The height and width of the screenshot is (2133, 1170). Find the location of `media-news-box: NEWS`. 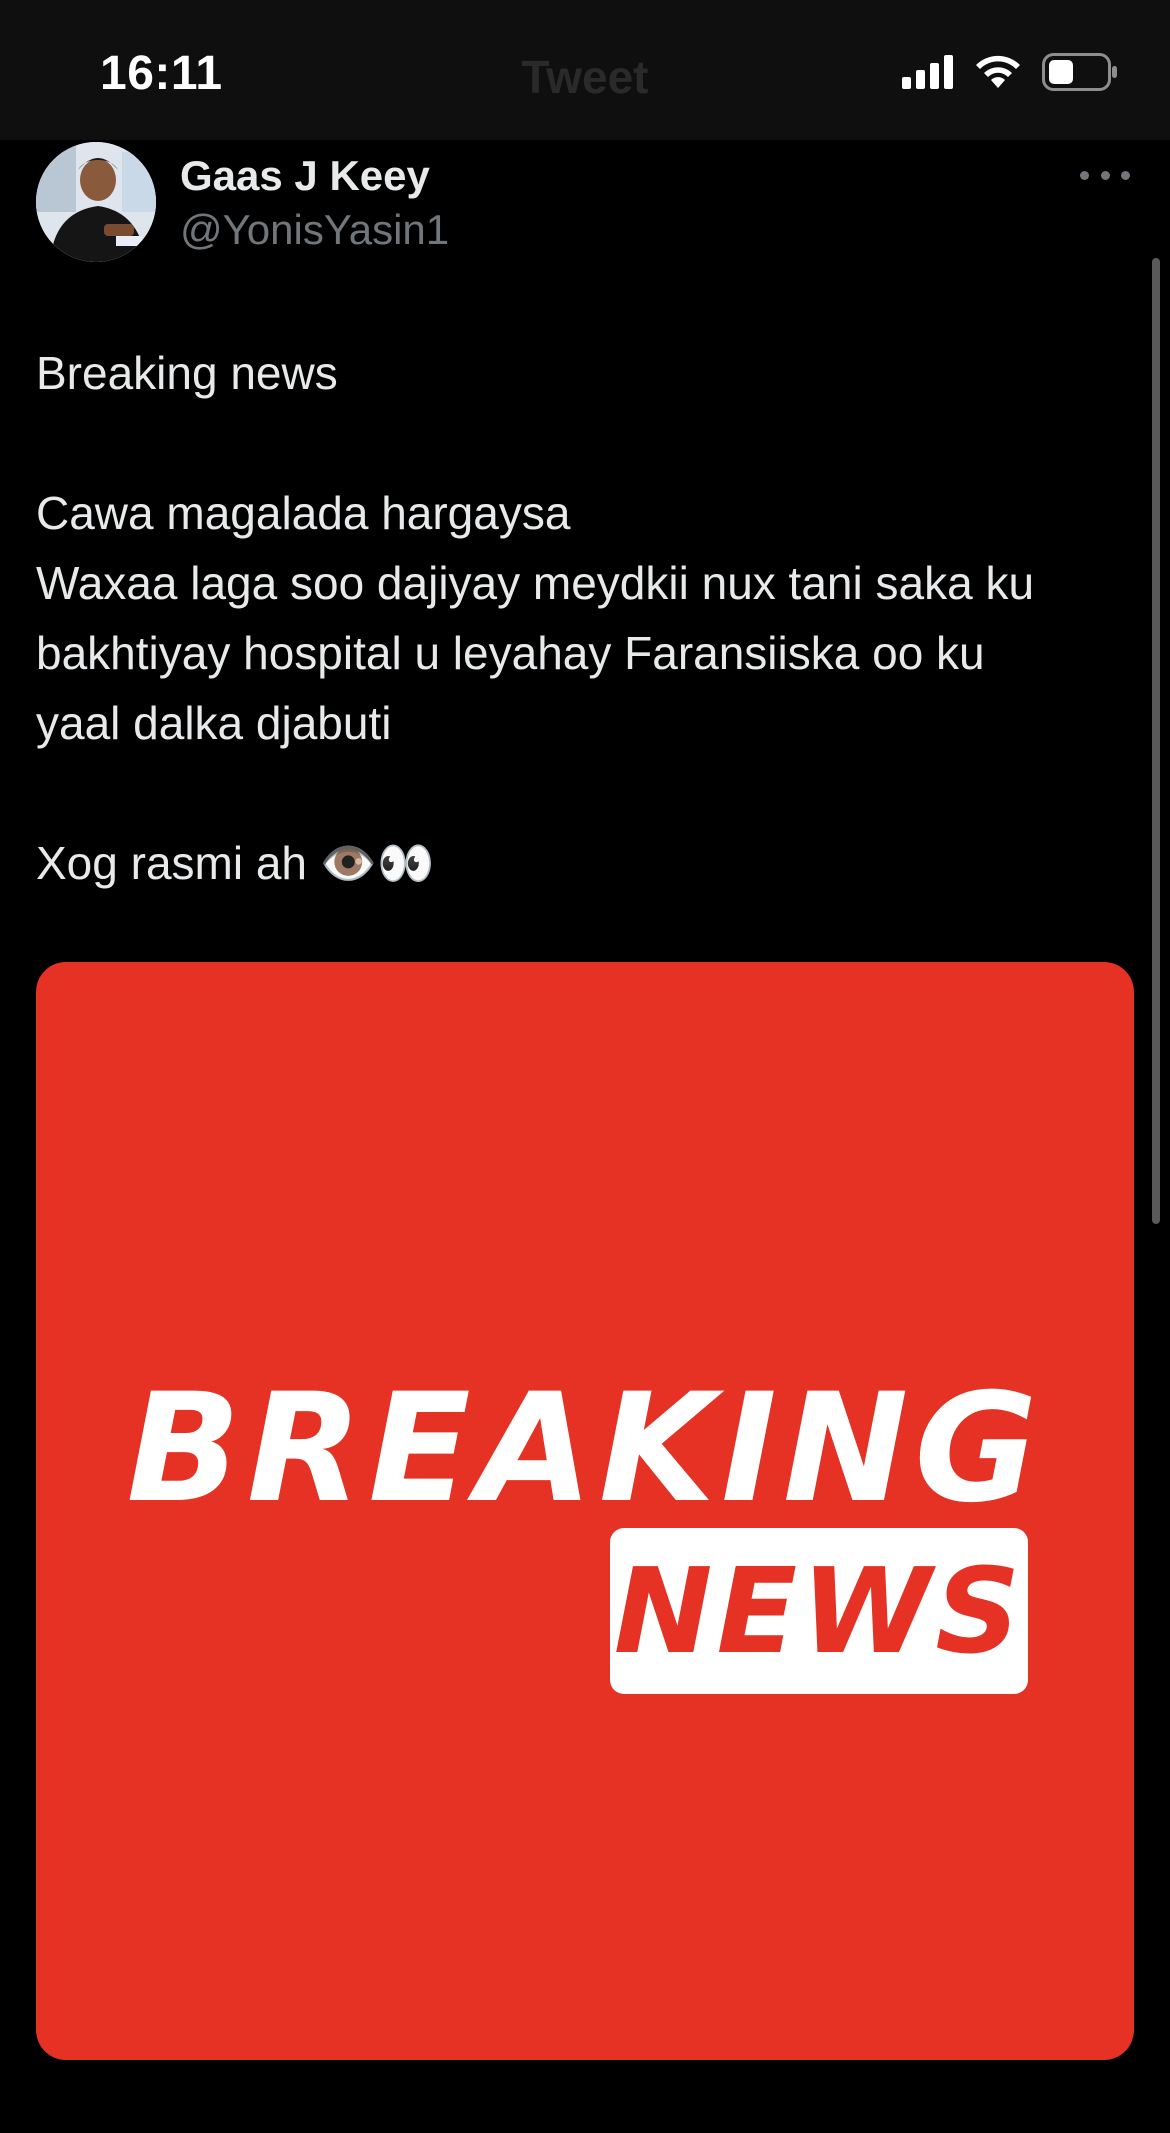

media-news-box: NEWS is located at coordinates (819, 1611).